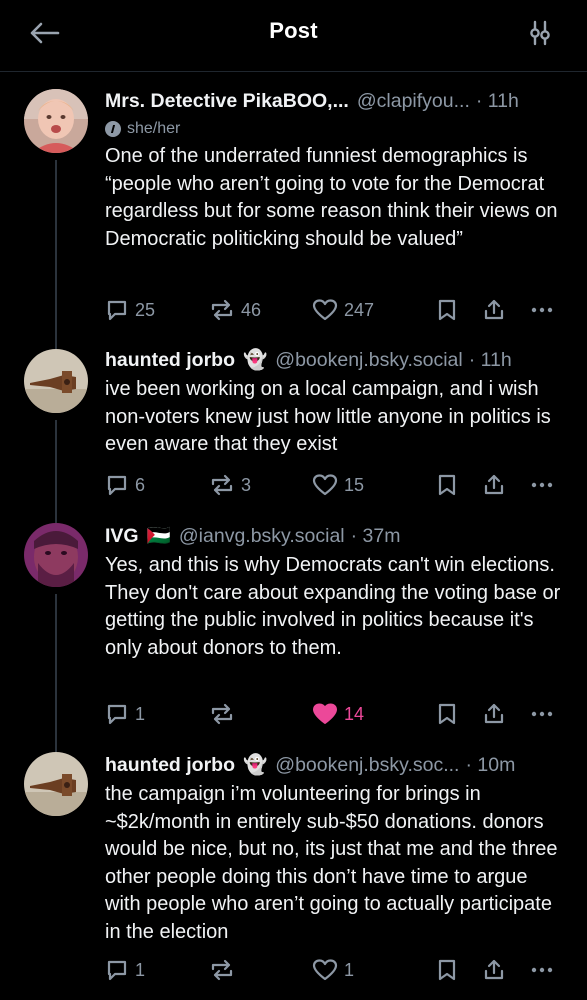 The image size is (587, 1000). What do you see at coordinates (170, 765) in the screenshot?
I see `author-name: haunted jorbo` at bounding box center [170, 765].